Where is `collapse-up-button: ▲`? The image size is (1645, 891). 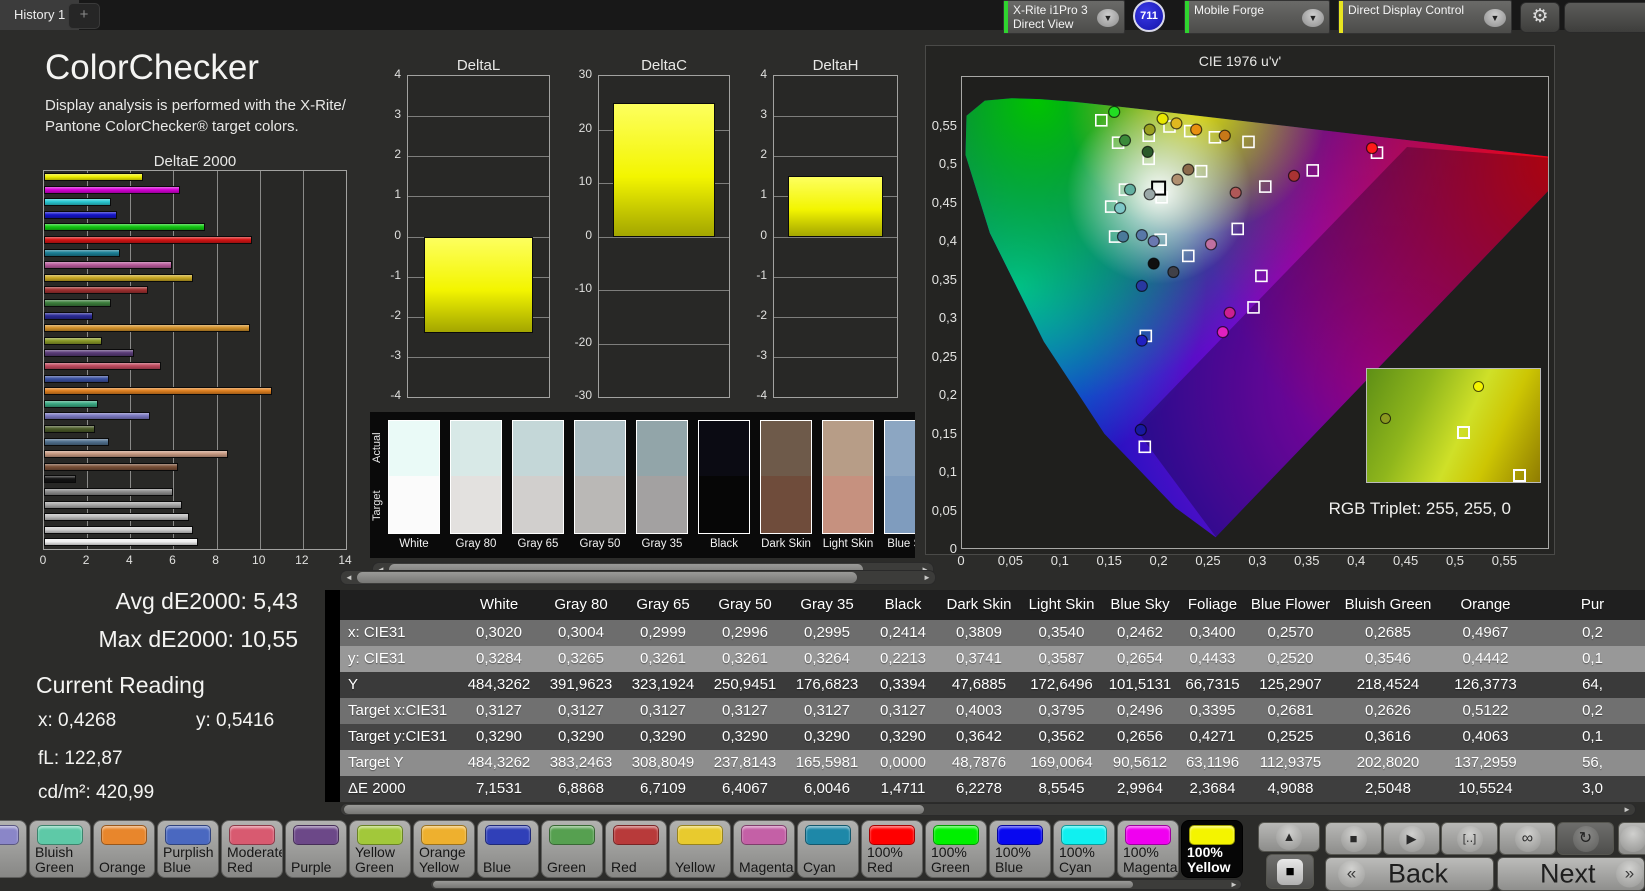 collapse-up-button: ▲ is located at coordinates (1289, 837).